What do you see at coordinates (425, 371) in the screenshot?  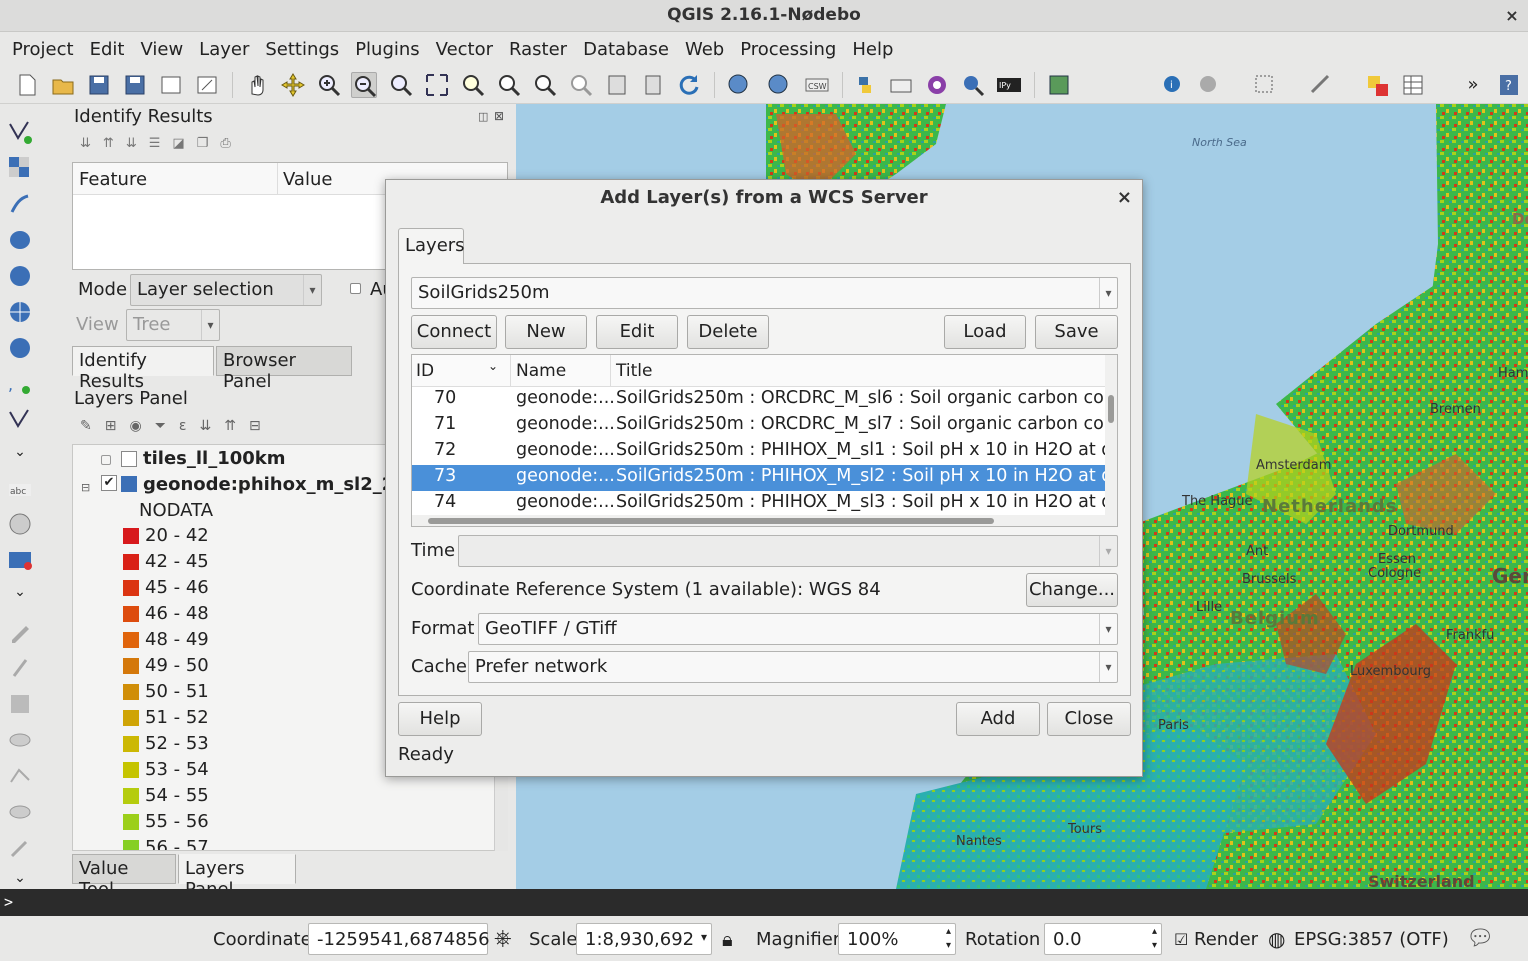 I see `id-column-header: ID` at bounding box center [425, 371].